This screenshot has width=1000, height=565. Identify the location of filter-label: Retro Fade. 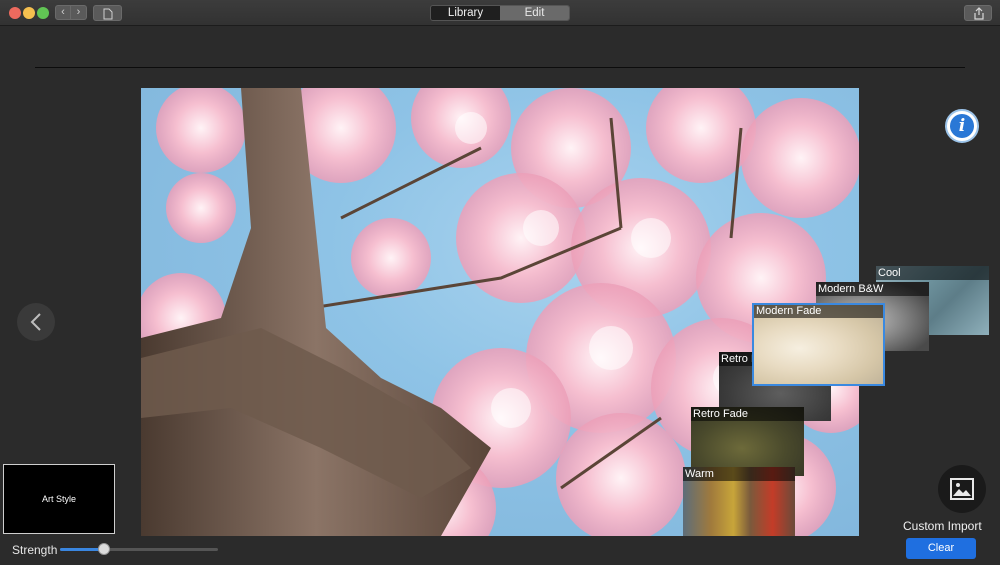
(747, 414).